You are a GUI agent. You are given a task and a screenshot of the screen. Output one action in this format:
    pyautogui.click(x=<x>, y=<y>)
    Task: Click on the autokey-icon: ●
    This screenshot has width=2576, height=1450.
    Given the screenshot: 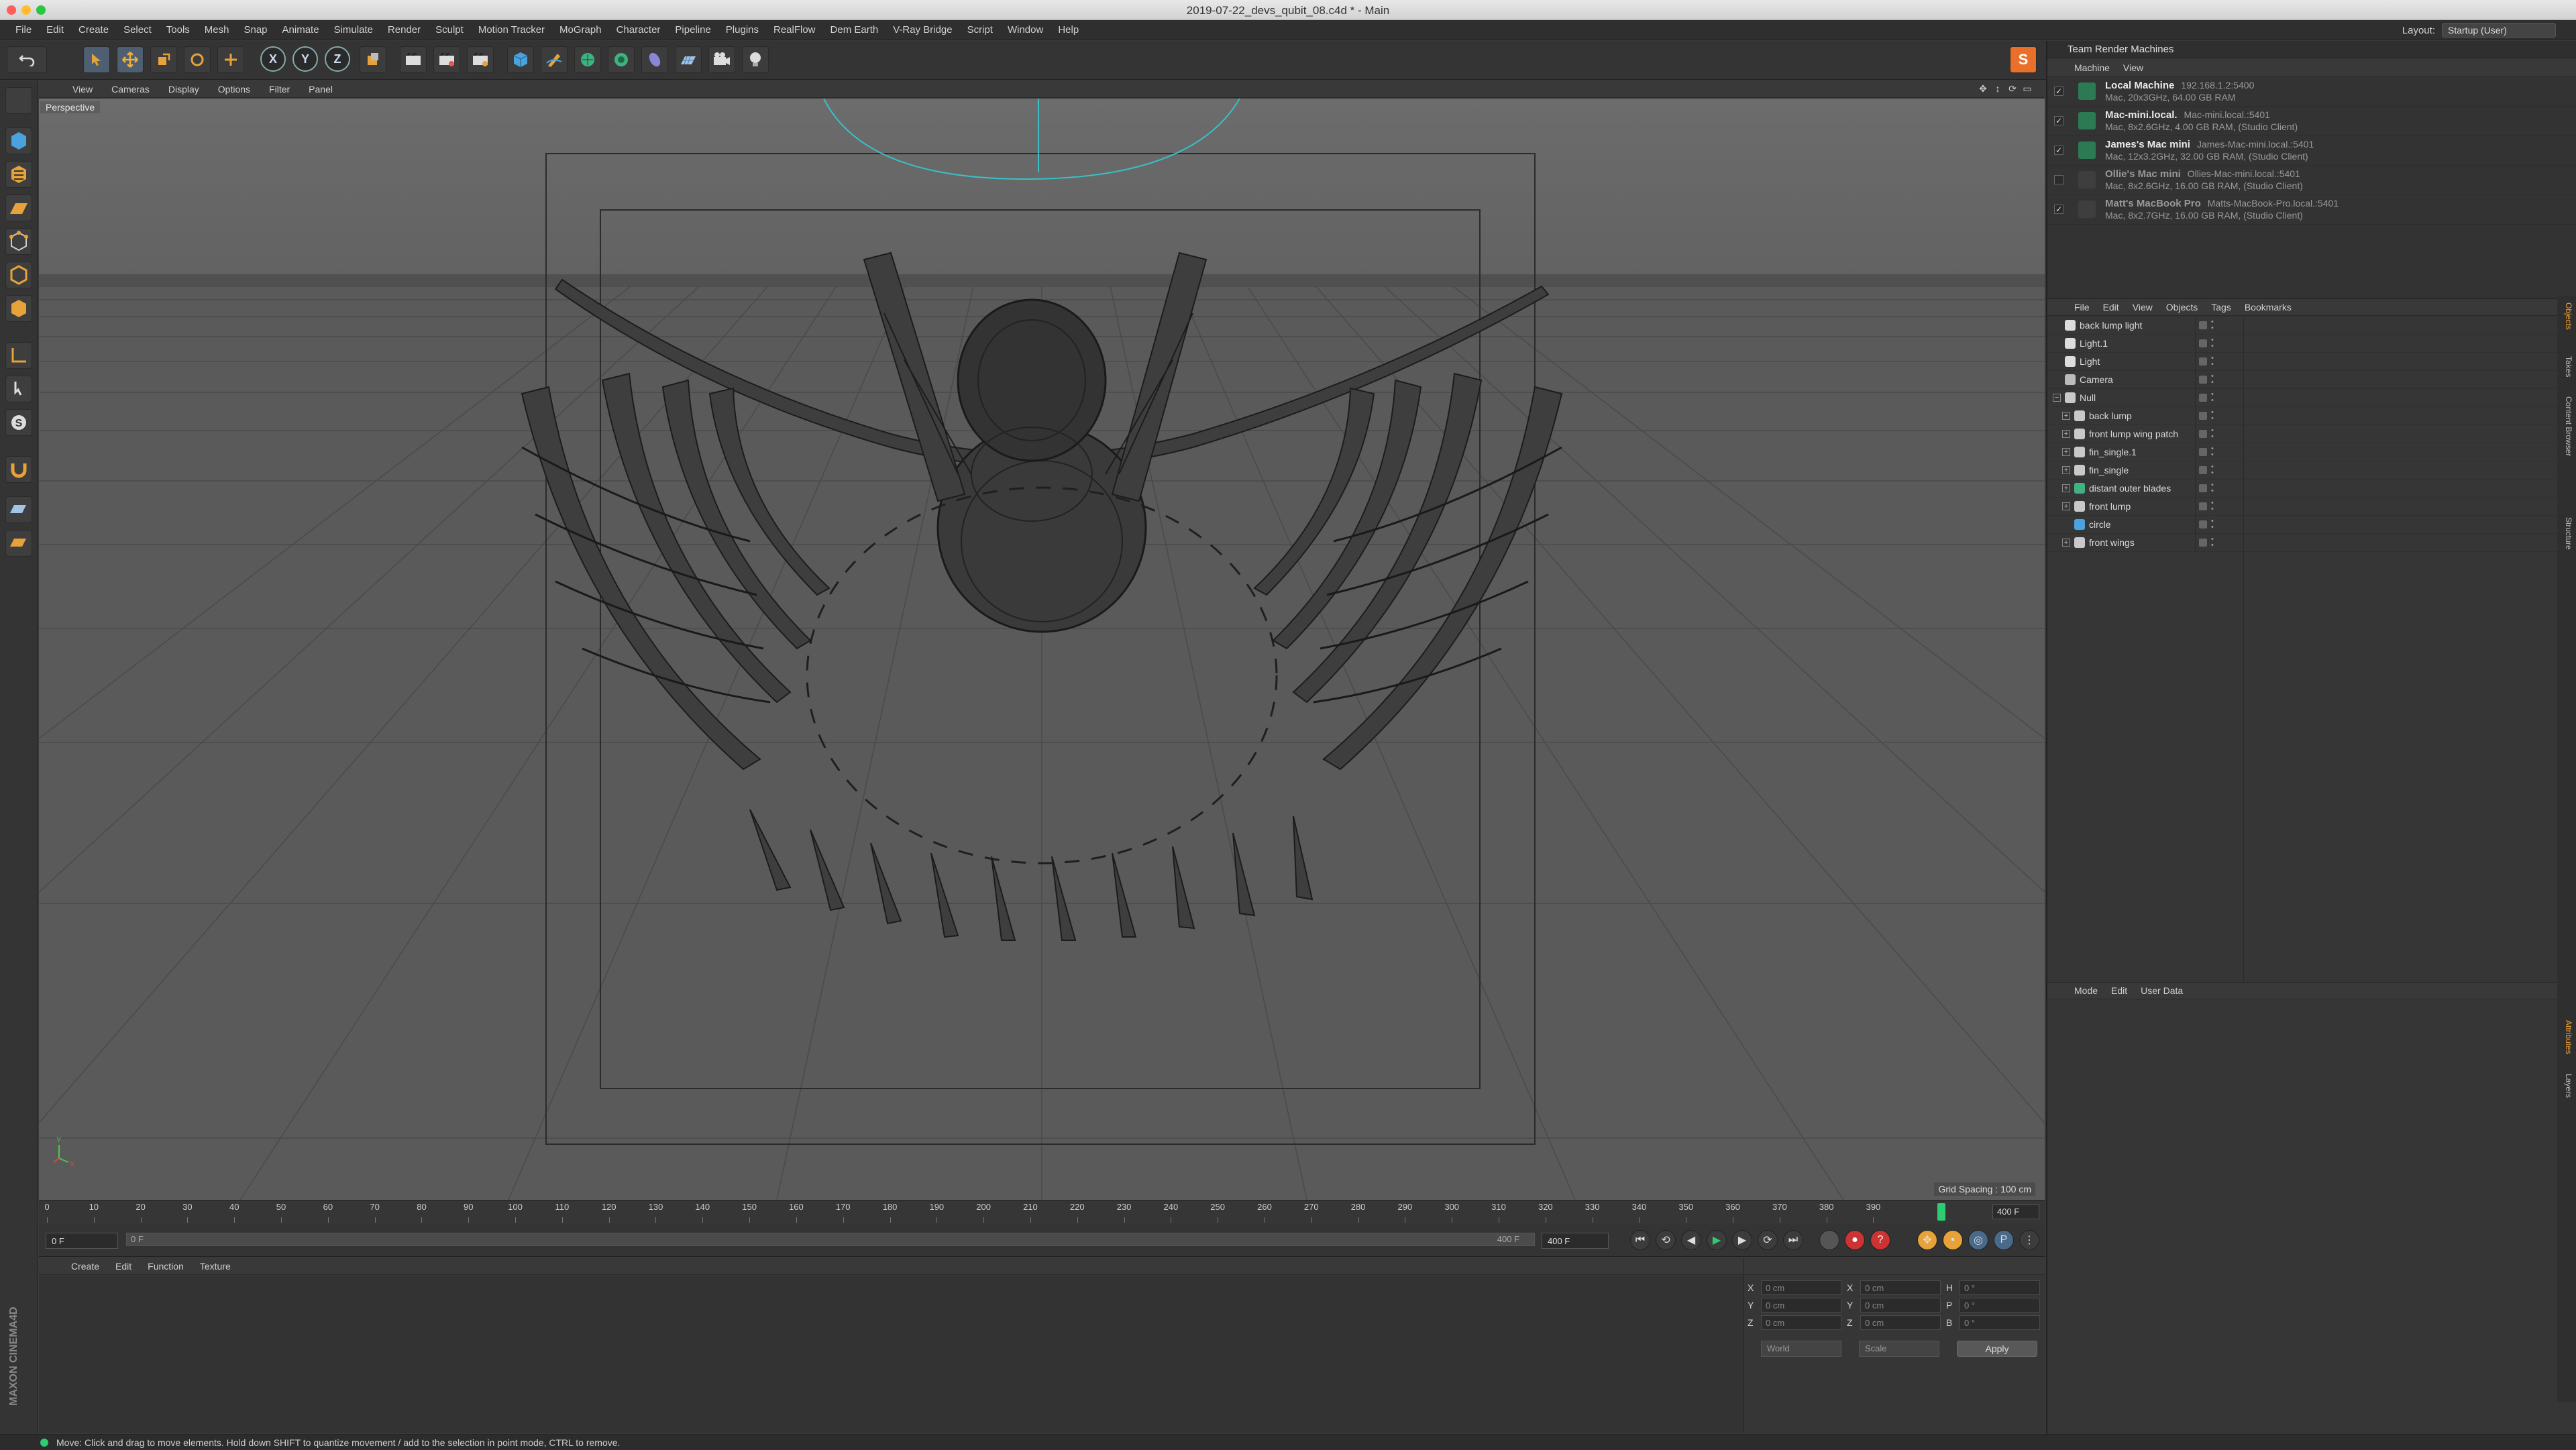 What is the action you would take?
    pyautogui.click(x=1855, y=1240)
    